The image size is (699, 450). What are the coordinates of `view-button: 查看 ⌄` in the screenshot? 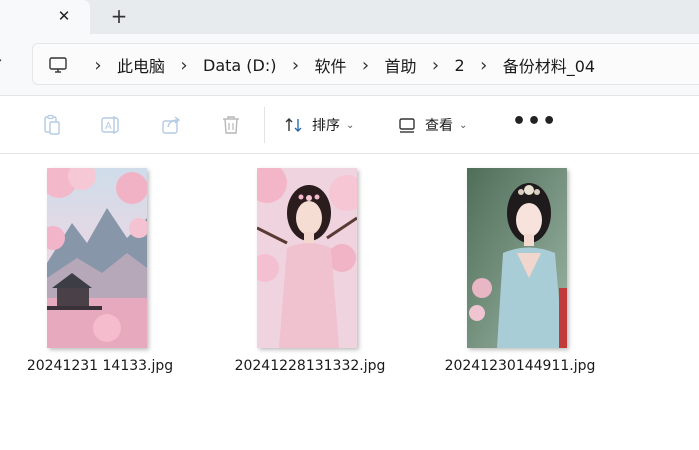 It's located at (432, 125).